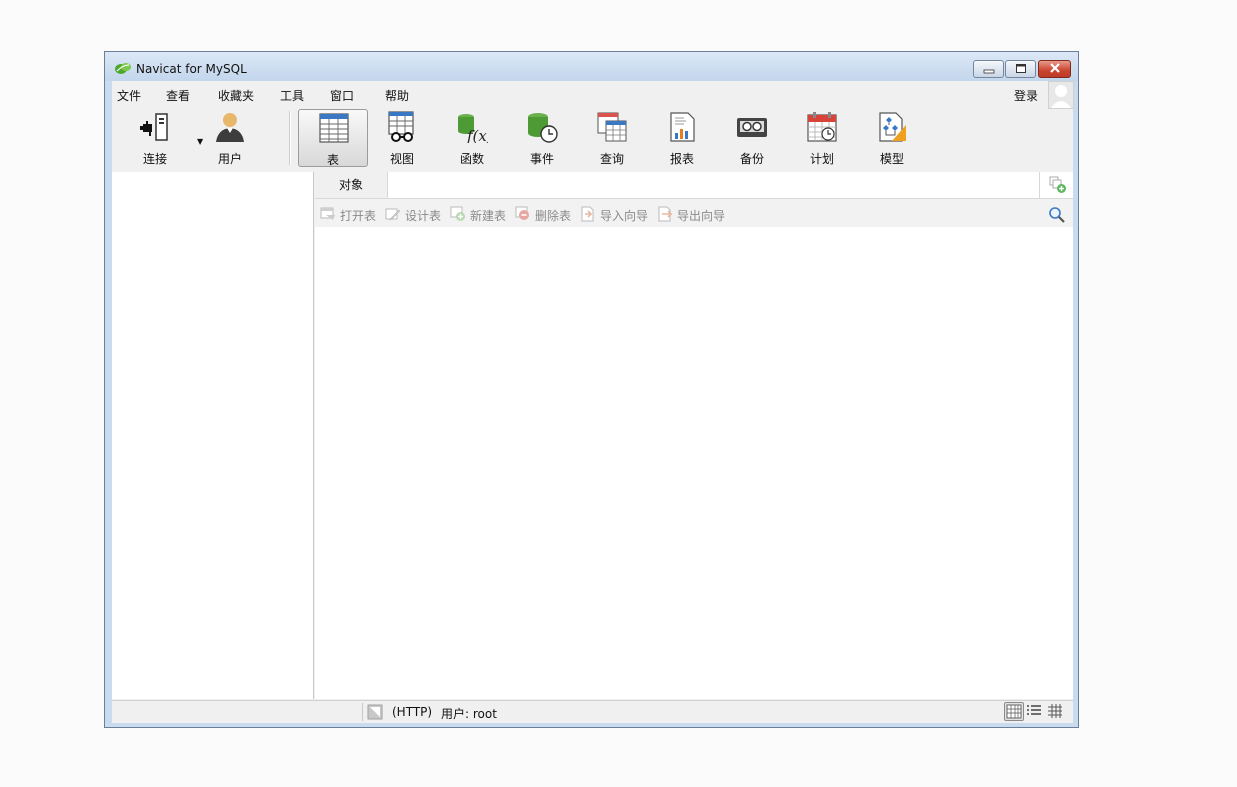 The image size is (1237, 787). I want to click on close-button, so click(1054, 69).